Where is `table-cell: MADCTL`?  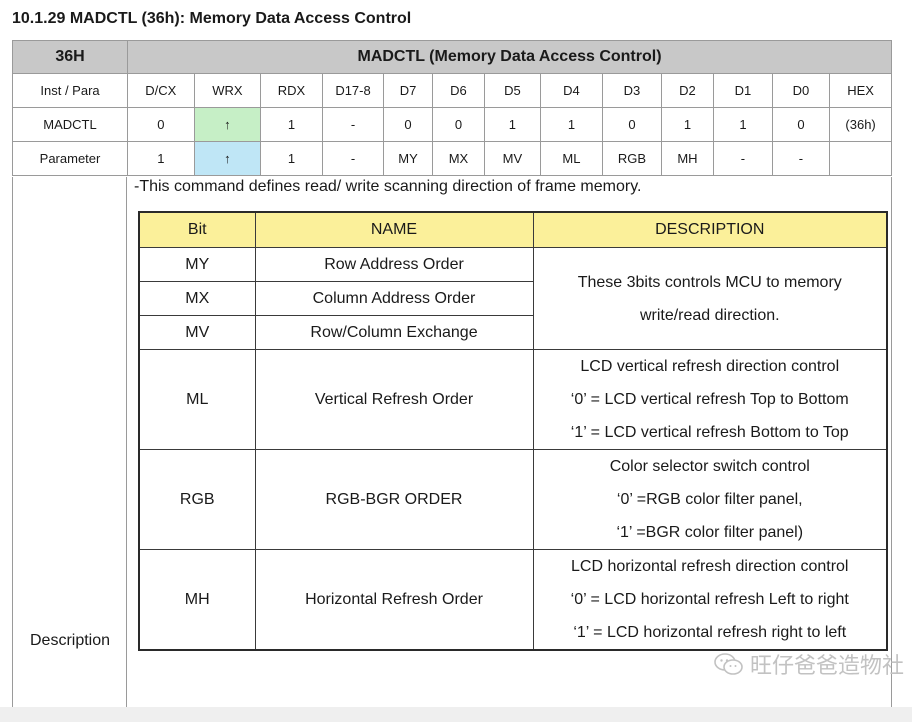
table-cell: MADCTL is located at coordinates (70, 124).